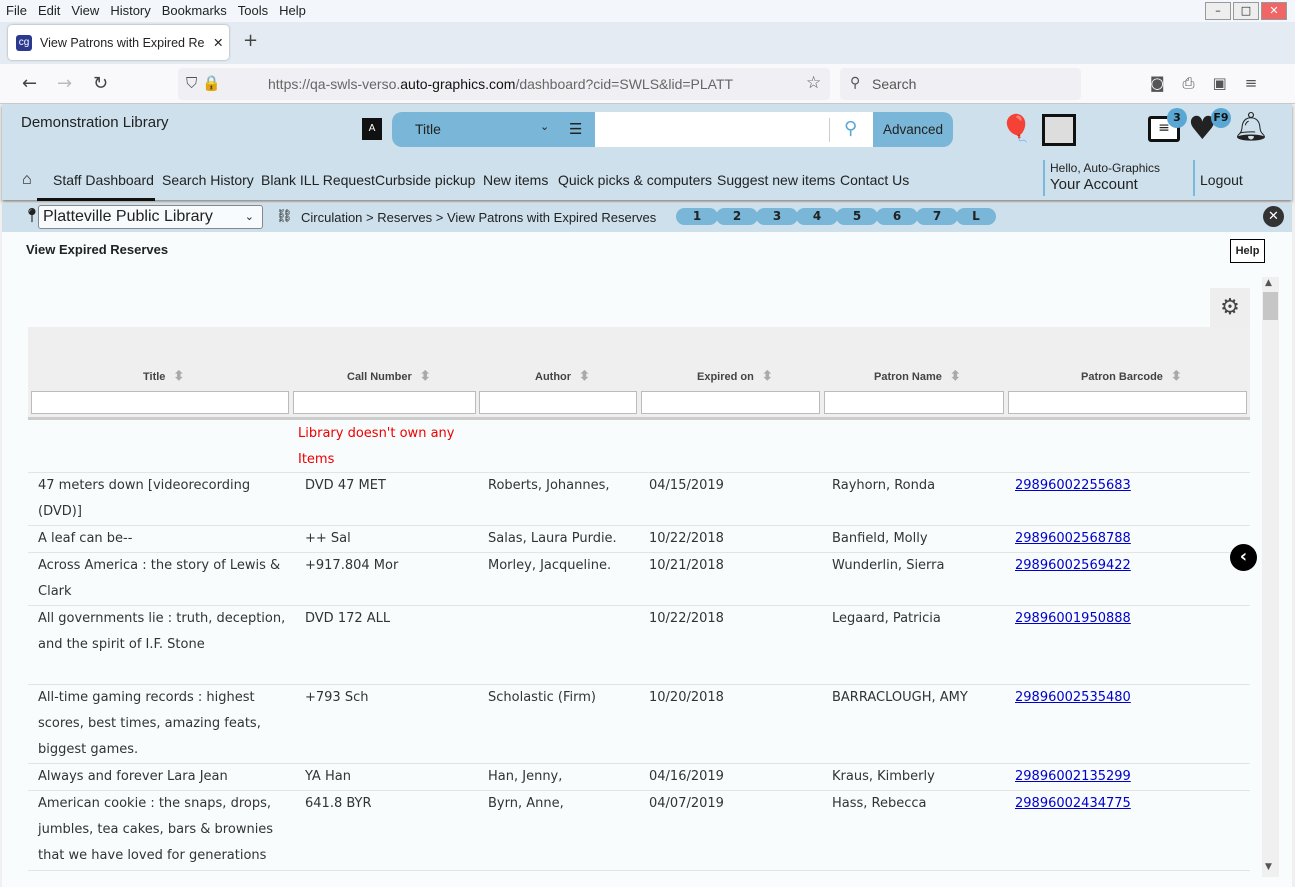 The image size is (1295, 887). What do you see at coordinates (64, 83) in the screenshot?
I see `forward-button: →` at bounding box center [64, 83].